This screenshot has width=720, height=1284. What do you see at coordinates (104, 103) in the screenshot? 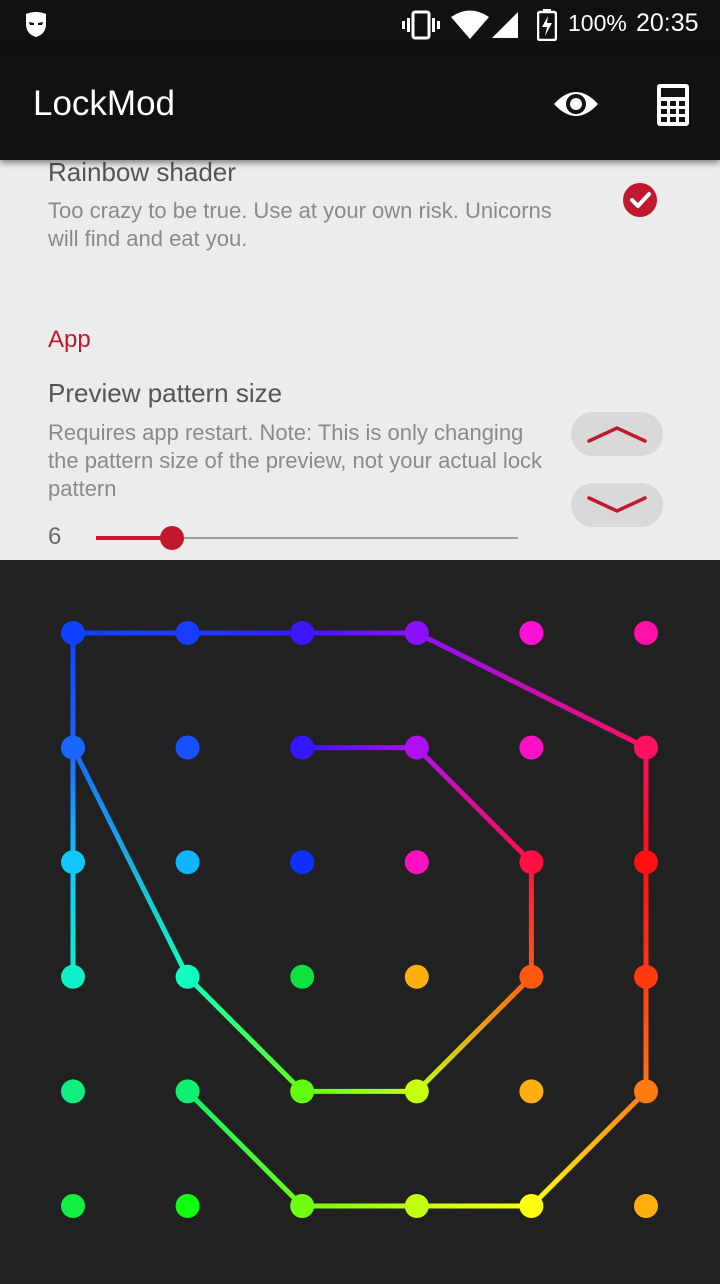
I see `app-title: LockMod` at bounding box center [104, 103].